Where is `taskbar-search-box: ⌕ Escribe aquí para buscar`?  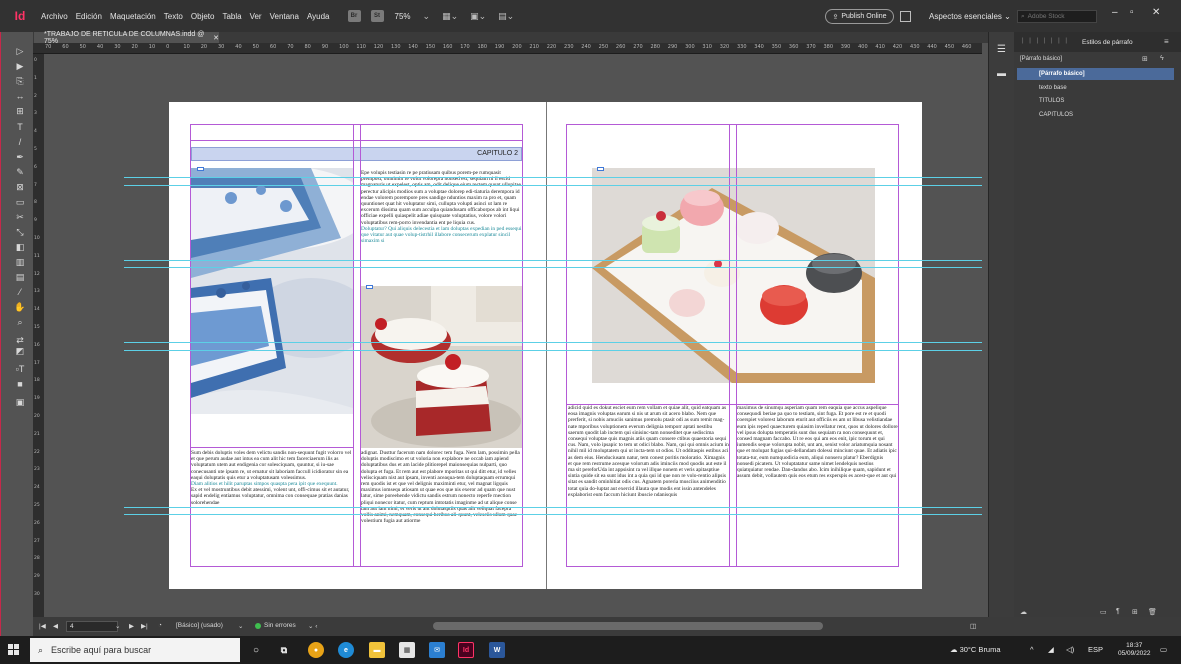 taskbar-search-box: ⌕ Escribe aquí para buscar is located at coordinates (135, 650).